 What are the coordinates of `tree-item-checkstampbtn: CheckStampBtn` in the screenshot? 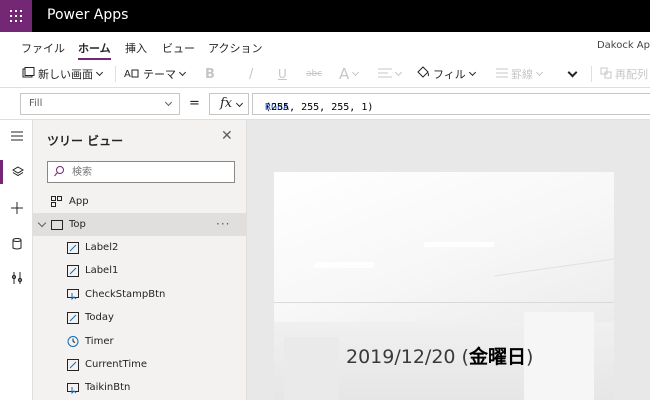 It's located at (139, 294).